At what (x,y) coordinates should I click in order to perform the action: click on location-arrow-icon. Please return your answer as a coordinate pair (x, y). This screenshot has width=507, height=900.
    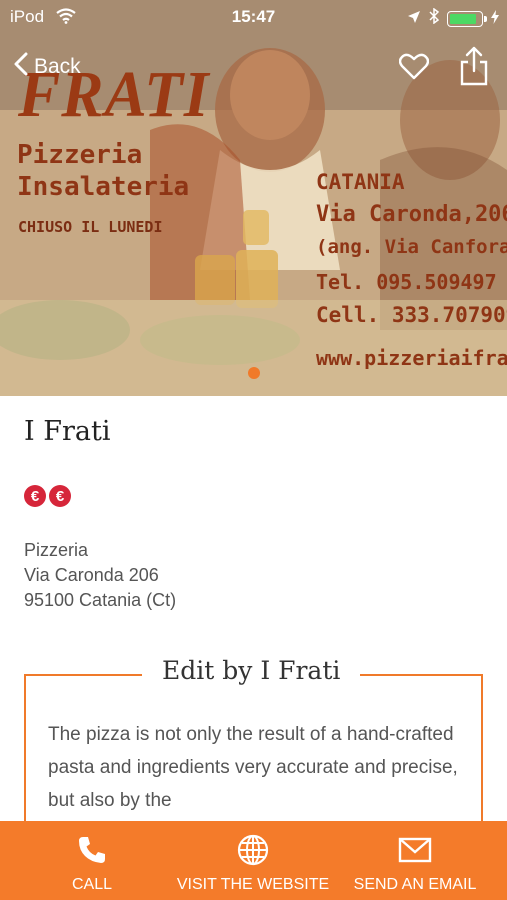
    Looking at the image, I should click on (414, 19).